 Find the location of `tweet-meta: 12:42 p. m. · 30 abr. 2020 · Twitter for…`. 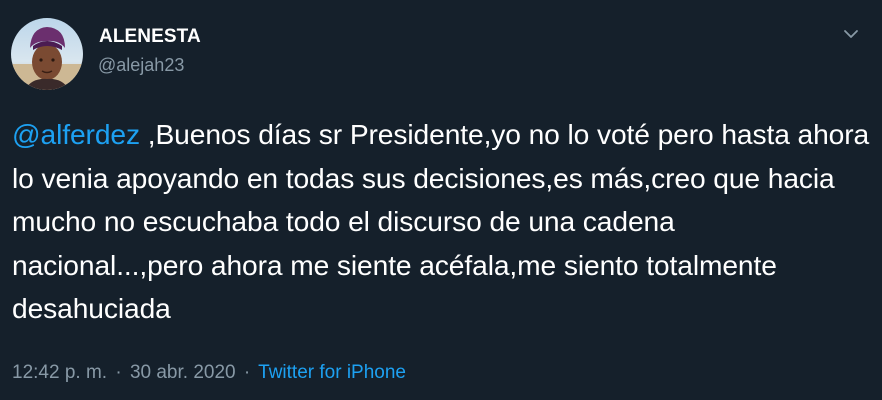

tweet-meta: 12:42 p. m. · 30 abr. 2020 · Twitter for… is located at coordinates (209, 373).